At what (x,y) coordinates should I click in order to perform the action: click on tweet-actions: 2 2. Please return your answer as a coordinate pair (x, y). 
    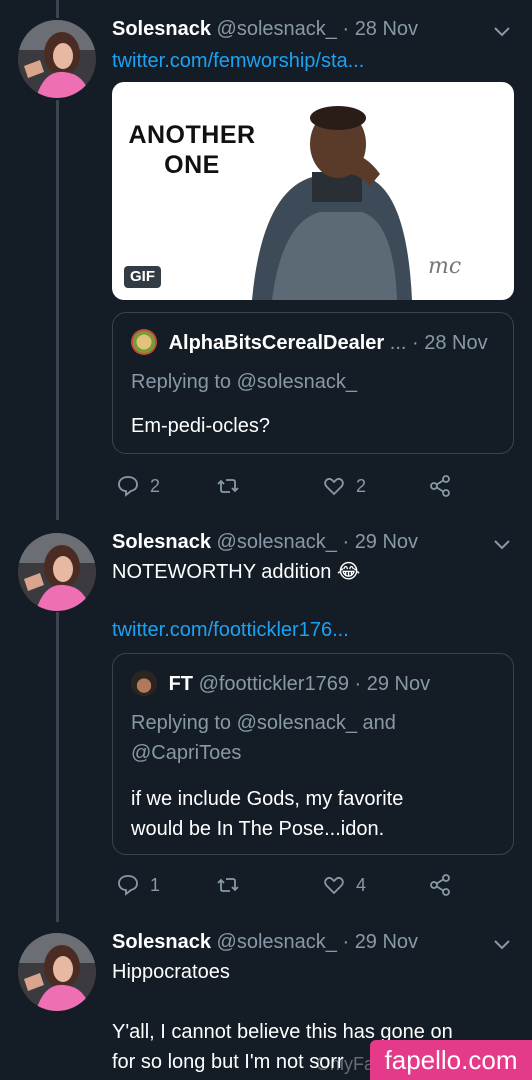
    Looking at the image, I should click on (312, 486).